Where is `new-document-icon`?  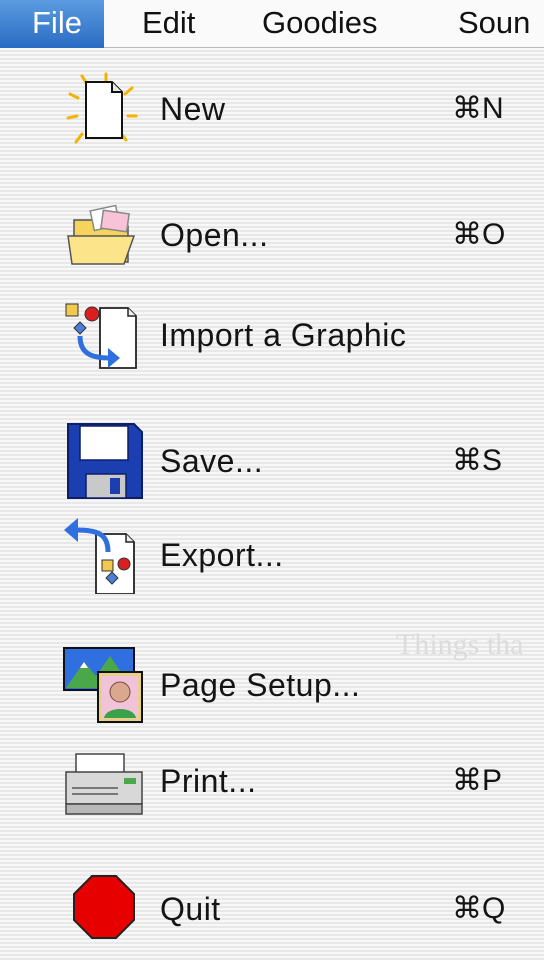
new-document-icon is located at coordinates (104, 109).